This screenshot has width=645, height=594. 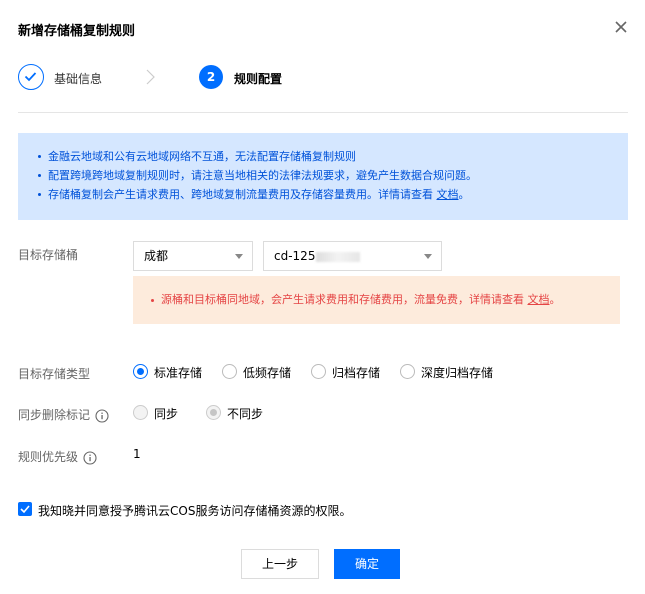 What do you see at coordinates (193, 256) in the screenshot?
I see `region-select: 成都` at bounding box center [193, 256].